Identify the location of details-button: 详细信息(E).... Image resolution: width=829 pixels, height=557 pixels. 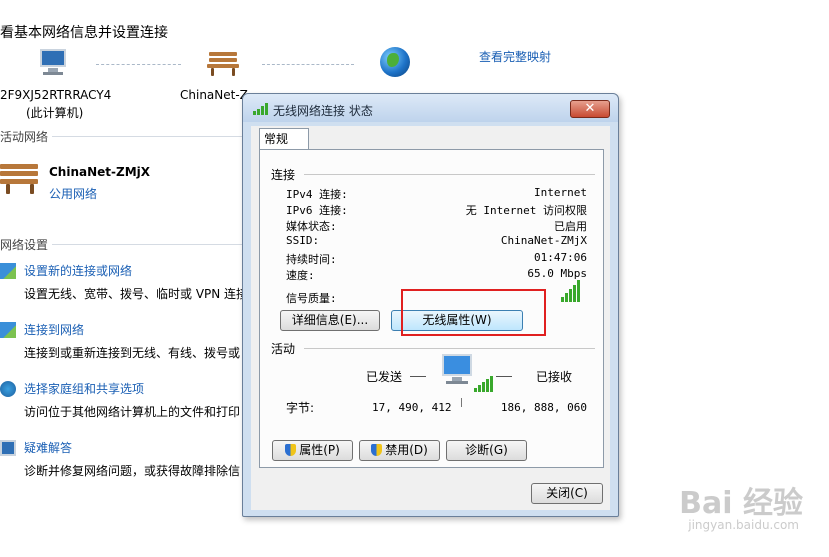
(330, 320).